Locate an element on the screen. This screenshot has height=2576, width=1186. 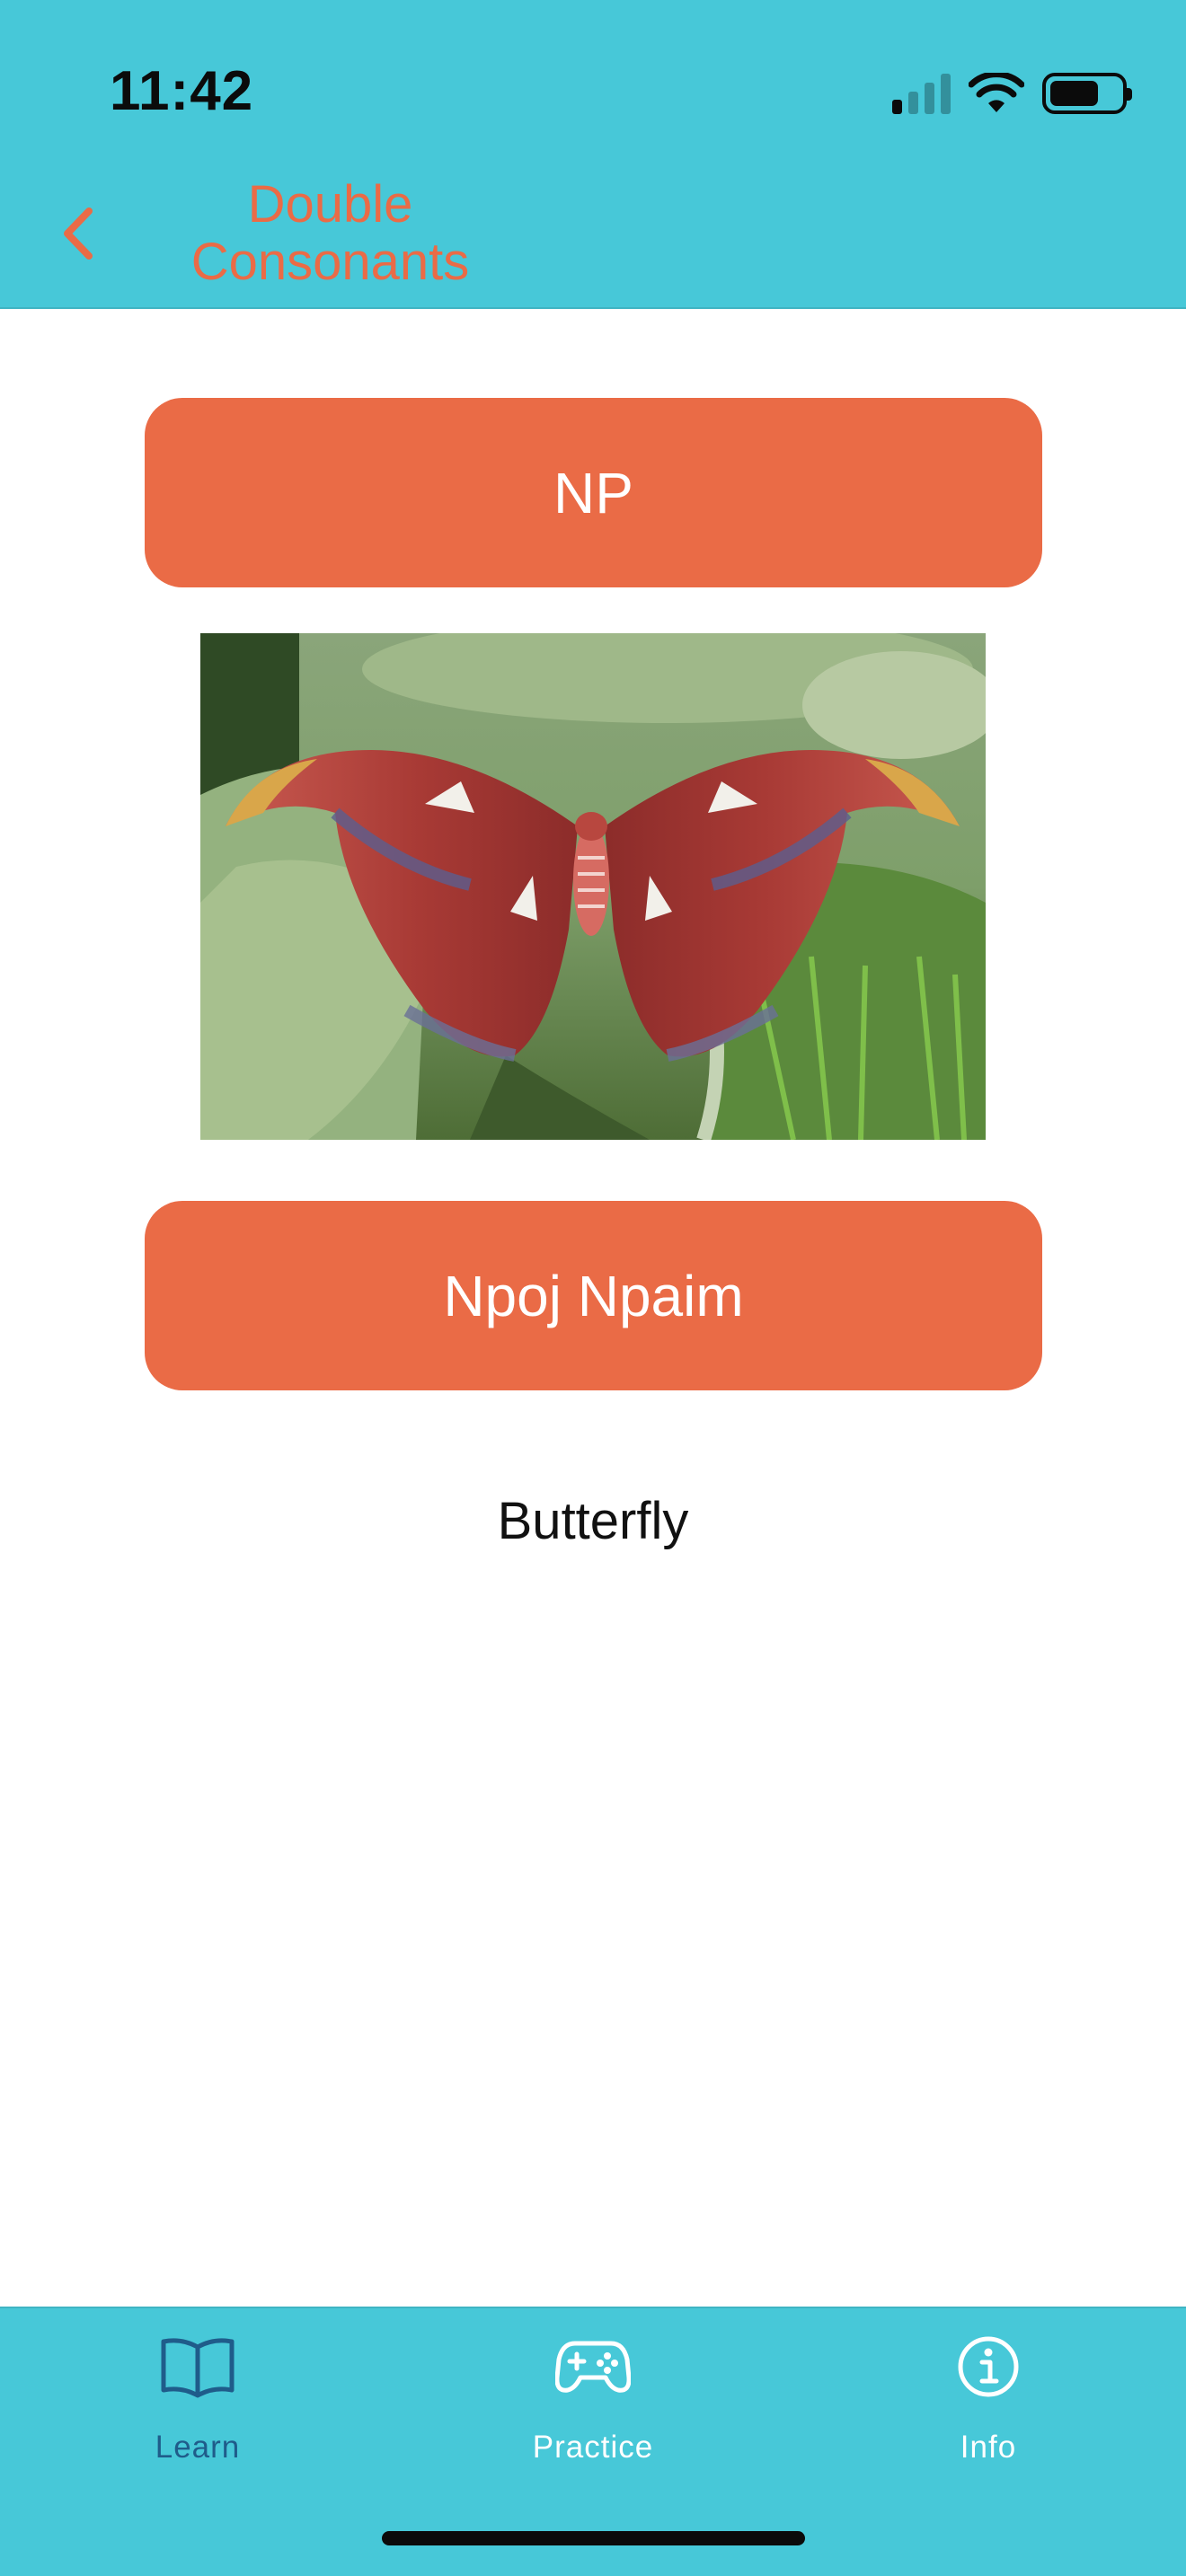
tab-info: Info is located at coordinates (988, 2398).